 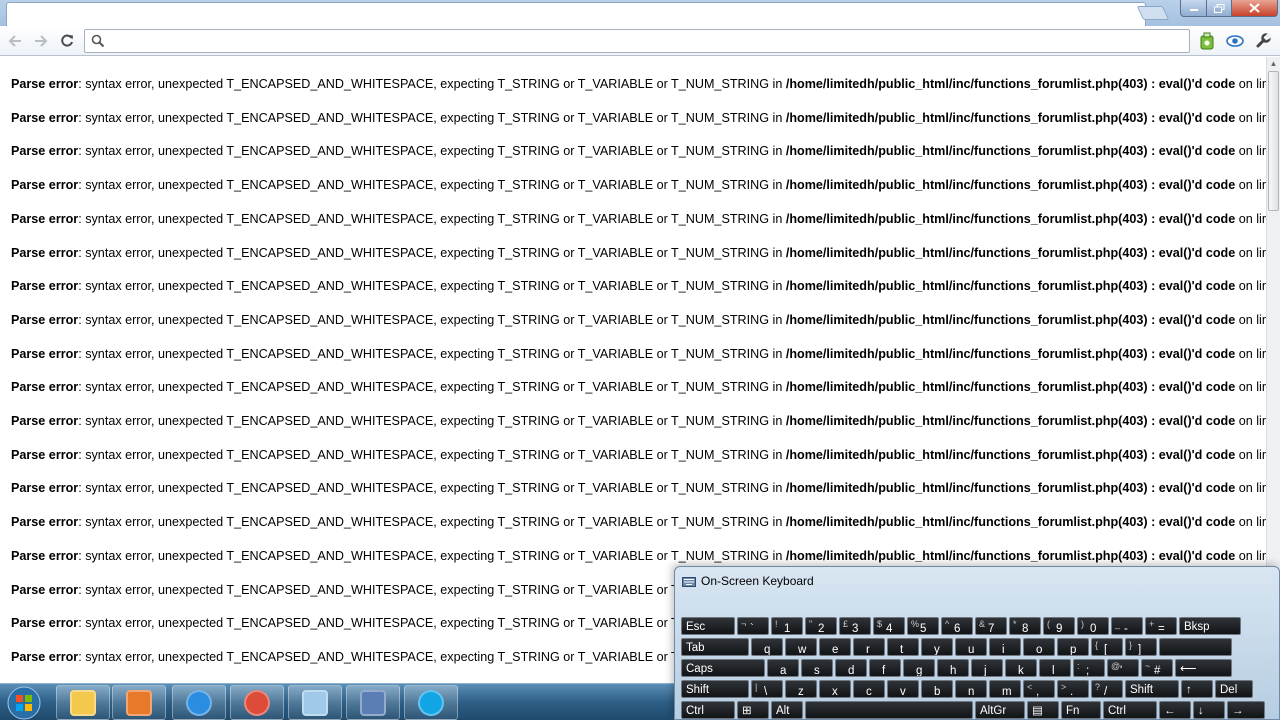 I want to click on osk-key: y, so click(x=937, y=647).